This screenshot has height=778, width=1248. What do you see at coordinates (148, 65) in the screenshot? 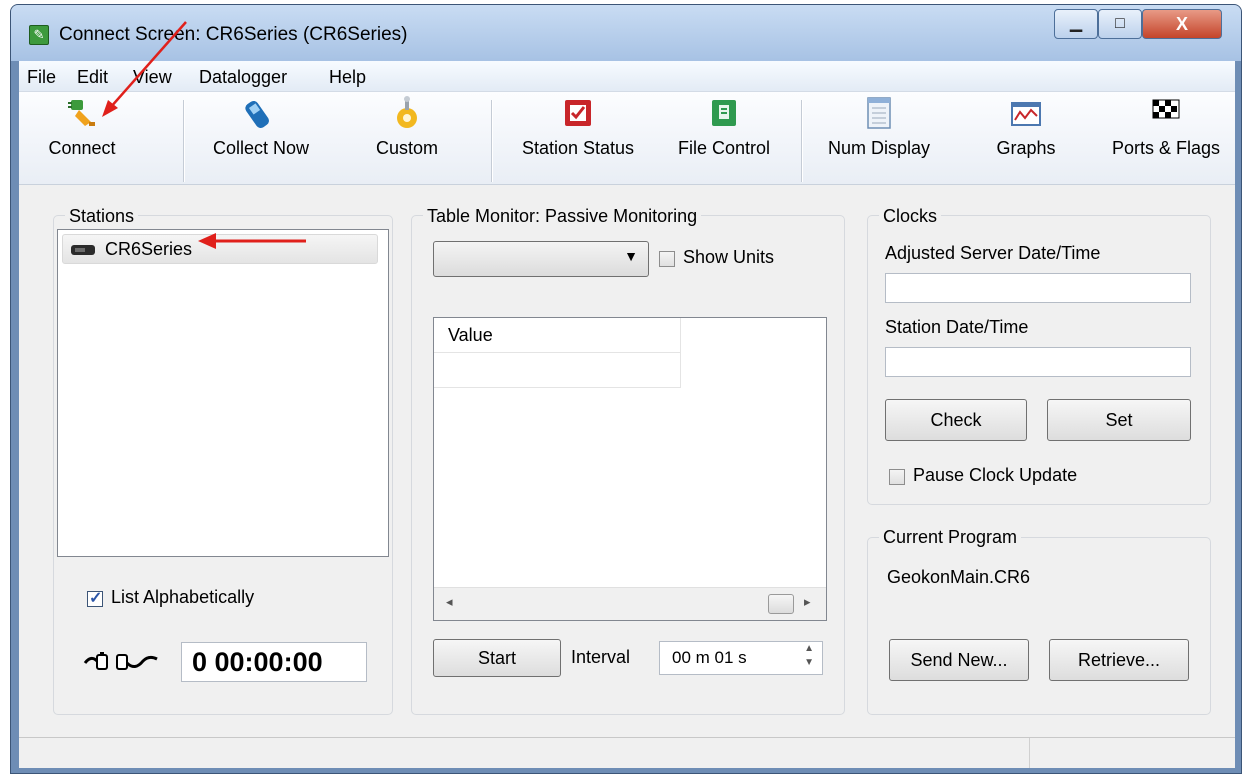
I see `annotation-arrow-connect` at bounding box center [148, 65].